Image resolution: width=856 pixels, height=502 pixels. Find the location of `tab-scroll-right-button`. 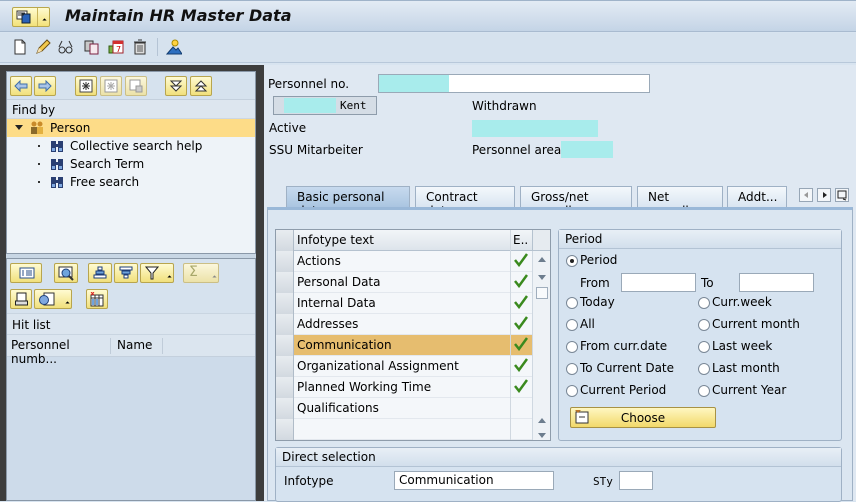

tab-scroll-right-button is located at coordinates (824, 195).